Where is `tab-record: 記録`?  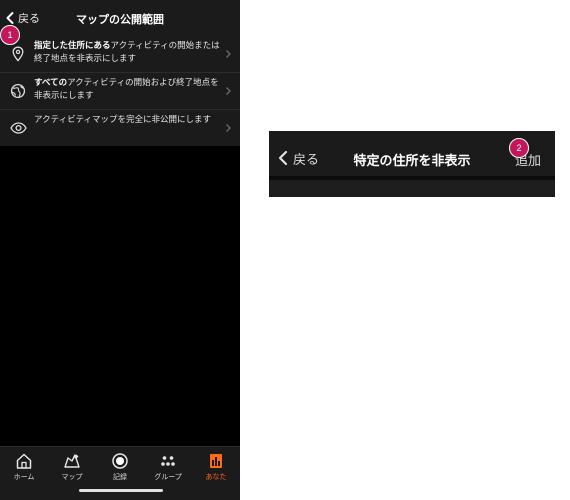
tab-record: 記録 is located at coordinates (120, 469).